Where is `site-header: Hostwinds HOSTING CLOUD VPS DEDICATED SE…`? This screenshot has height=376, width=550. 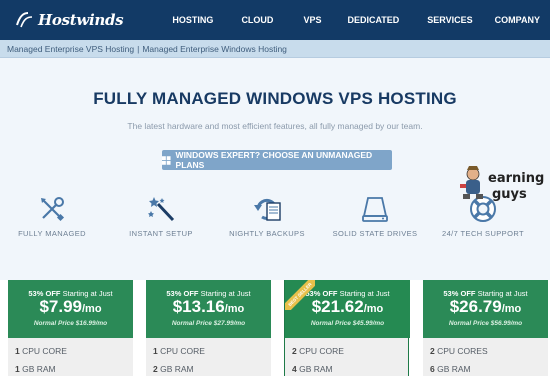 site-header: Hostwinds HOSTING CLOUD VPS DEDICATED SE… is located at coordinates (275, 20).